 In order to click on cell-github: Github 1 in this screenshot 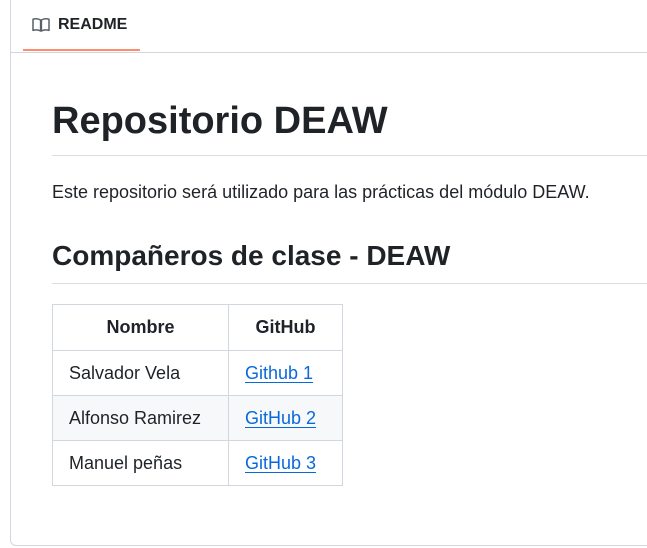, I will do `click(285, 373)`.